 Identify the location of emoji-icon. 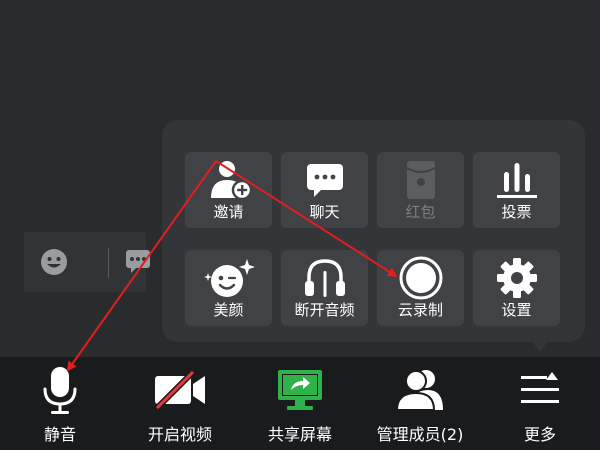
(54, 264).